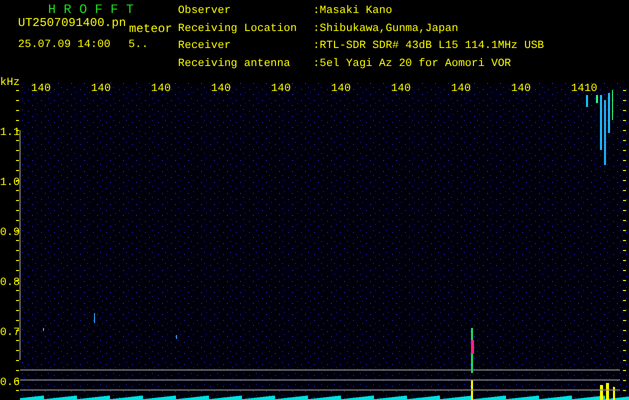 This screenshot has height=400, width=629. Describe the element at coordinates (10, 233) in the screenshot. I see `time-label: 0.9` at that location.